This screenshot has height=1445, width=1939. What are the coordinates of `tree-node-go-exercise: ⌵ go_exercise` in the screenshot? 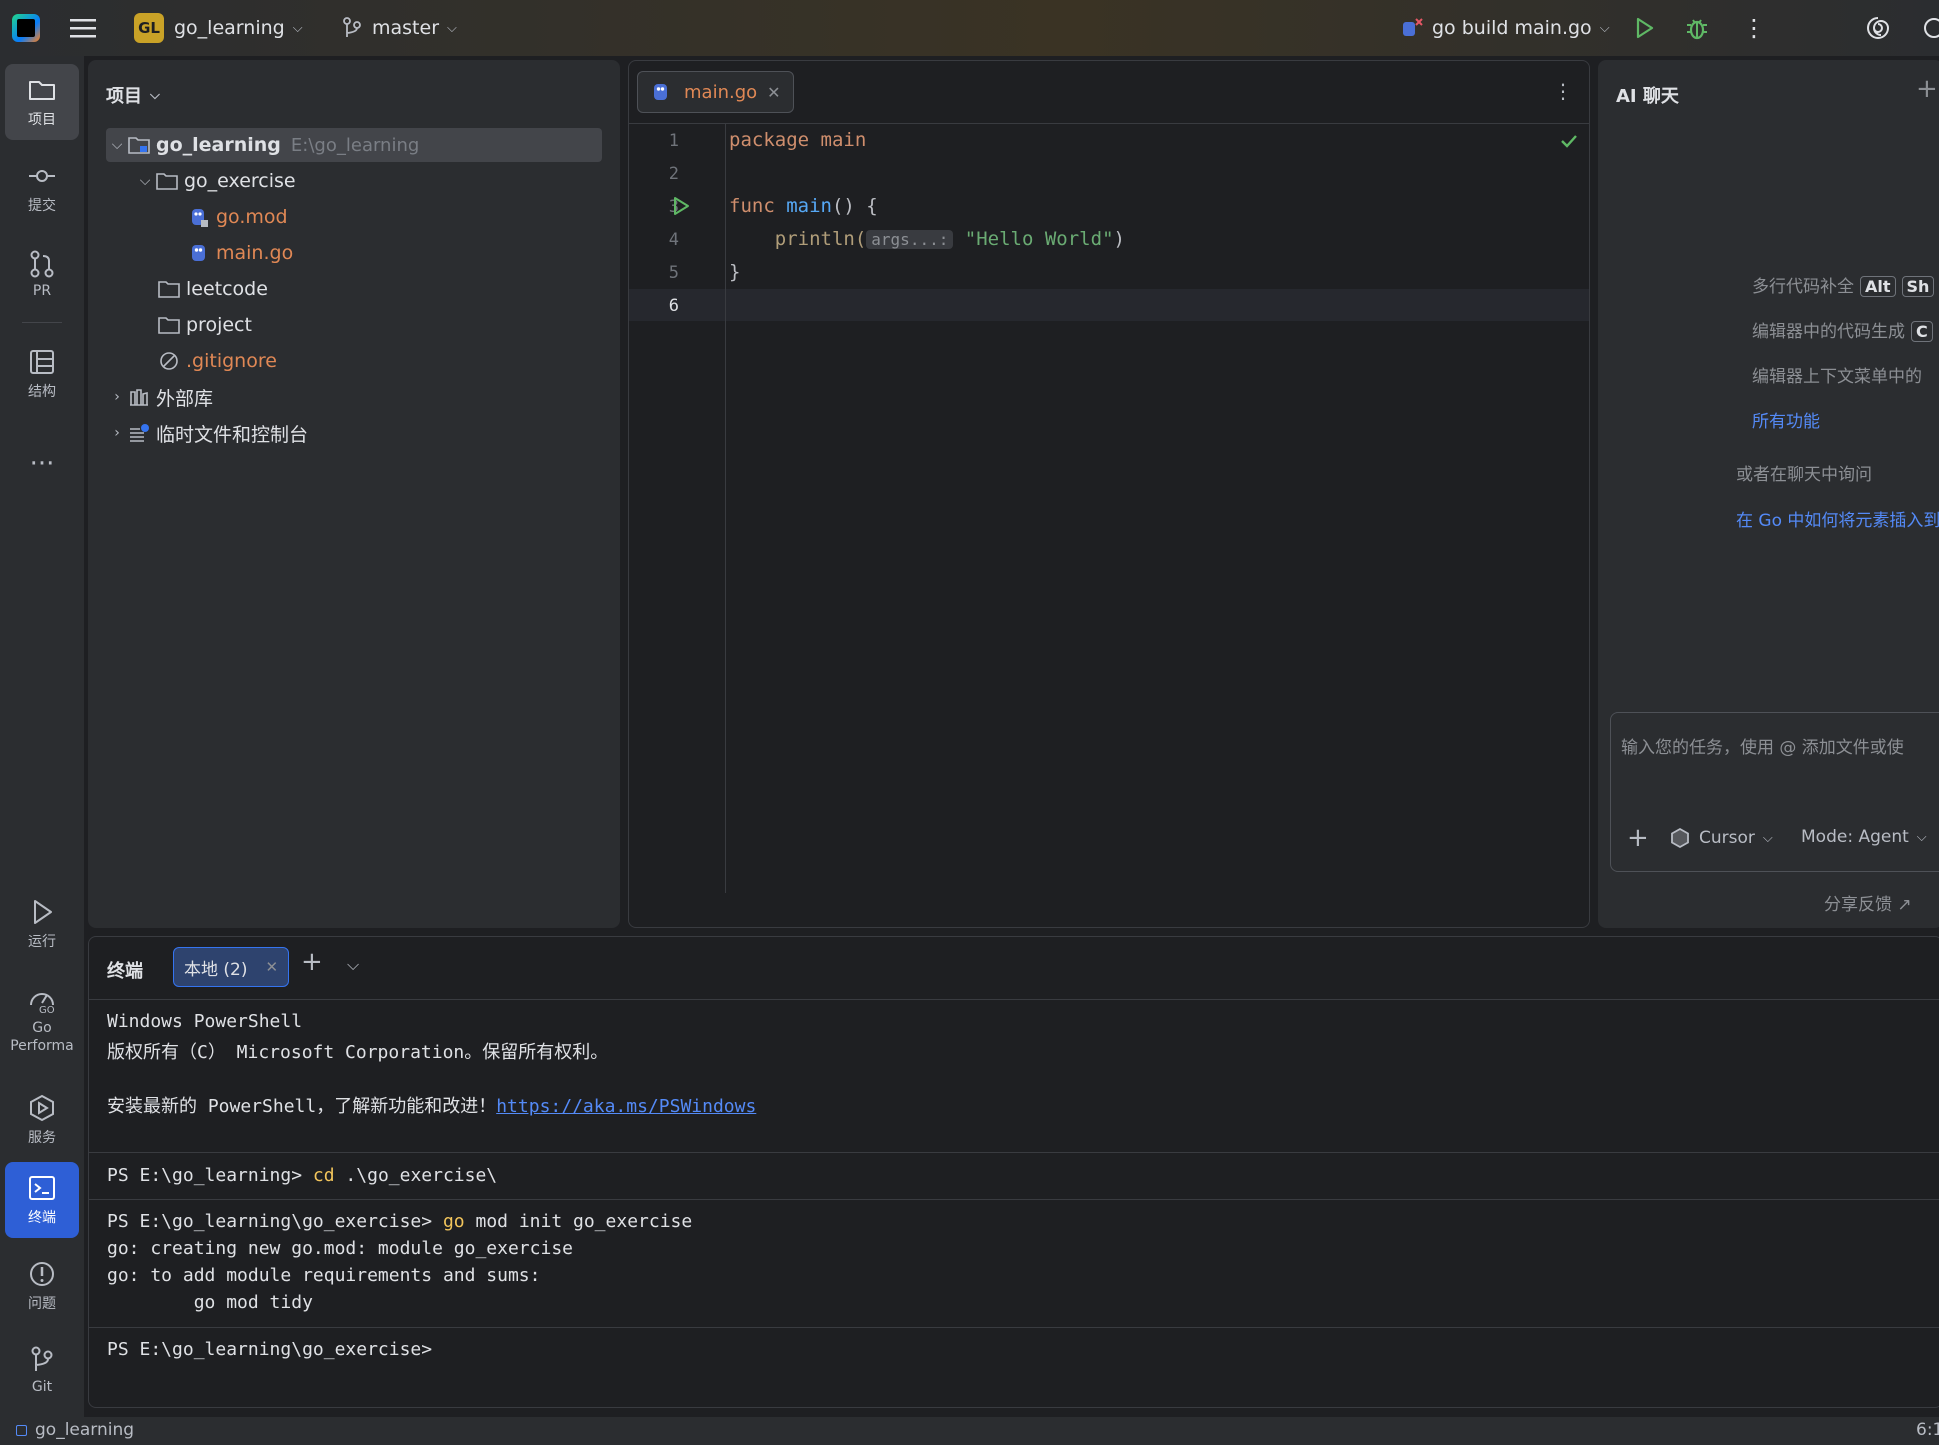 It's located at (215, 181).